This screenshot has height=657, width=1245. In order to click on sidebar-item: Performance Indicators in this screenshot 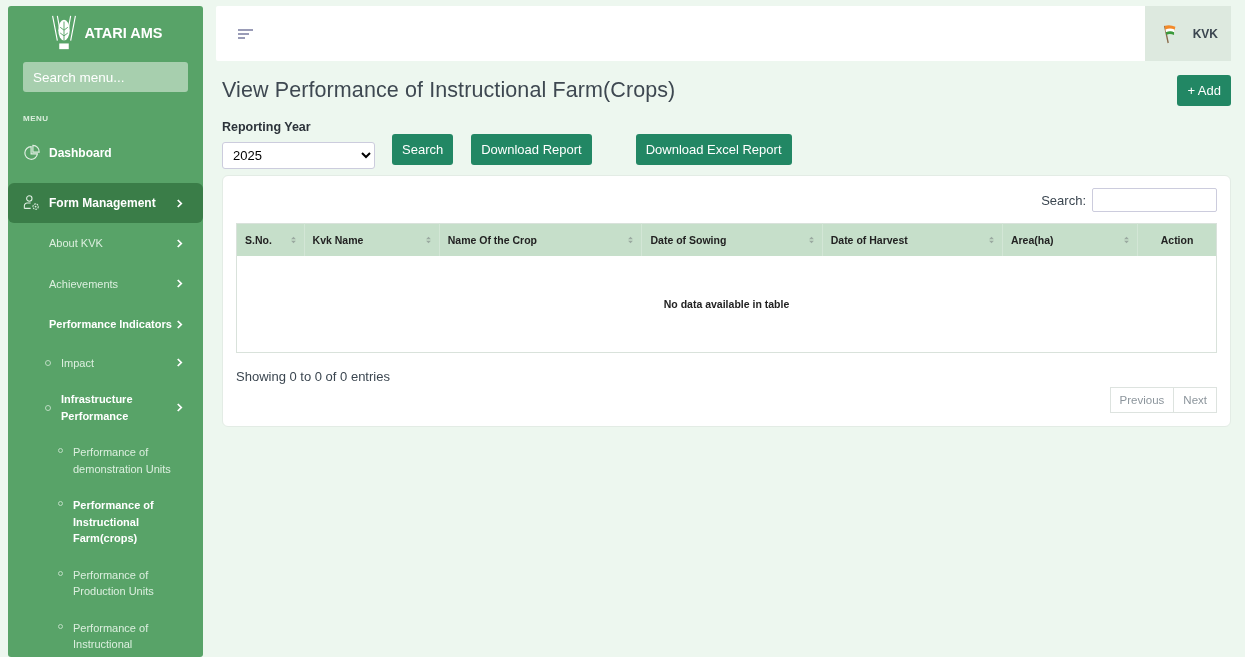, I will do `click(105, 324)`.